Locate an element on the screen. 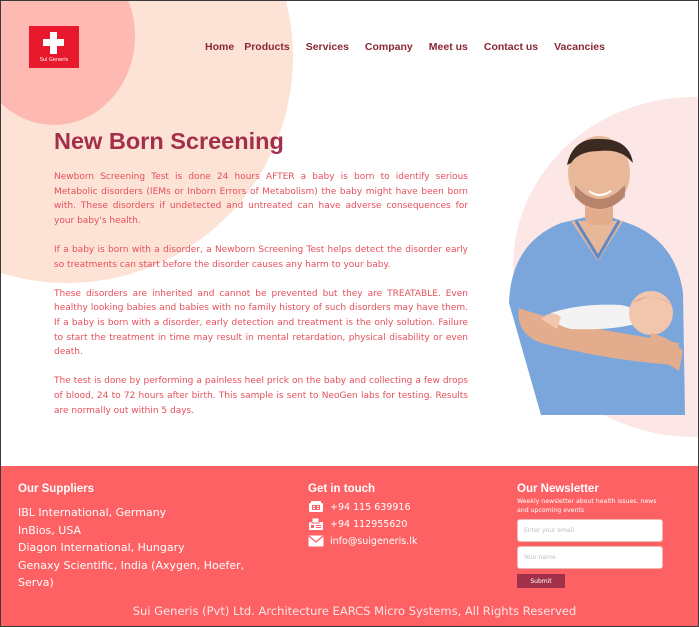 The width and height of the screenshot is (699, 627). fax-number: +94 112955620 is located at coordinates (369, 524).